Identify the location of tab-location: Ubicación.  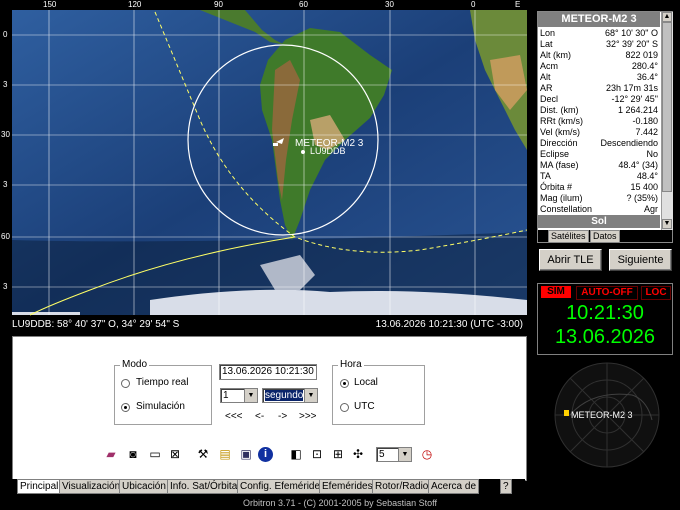
(144, 486).